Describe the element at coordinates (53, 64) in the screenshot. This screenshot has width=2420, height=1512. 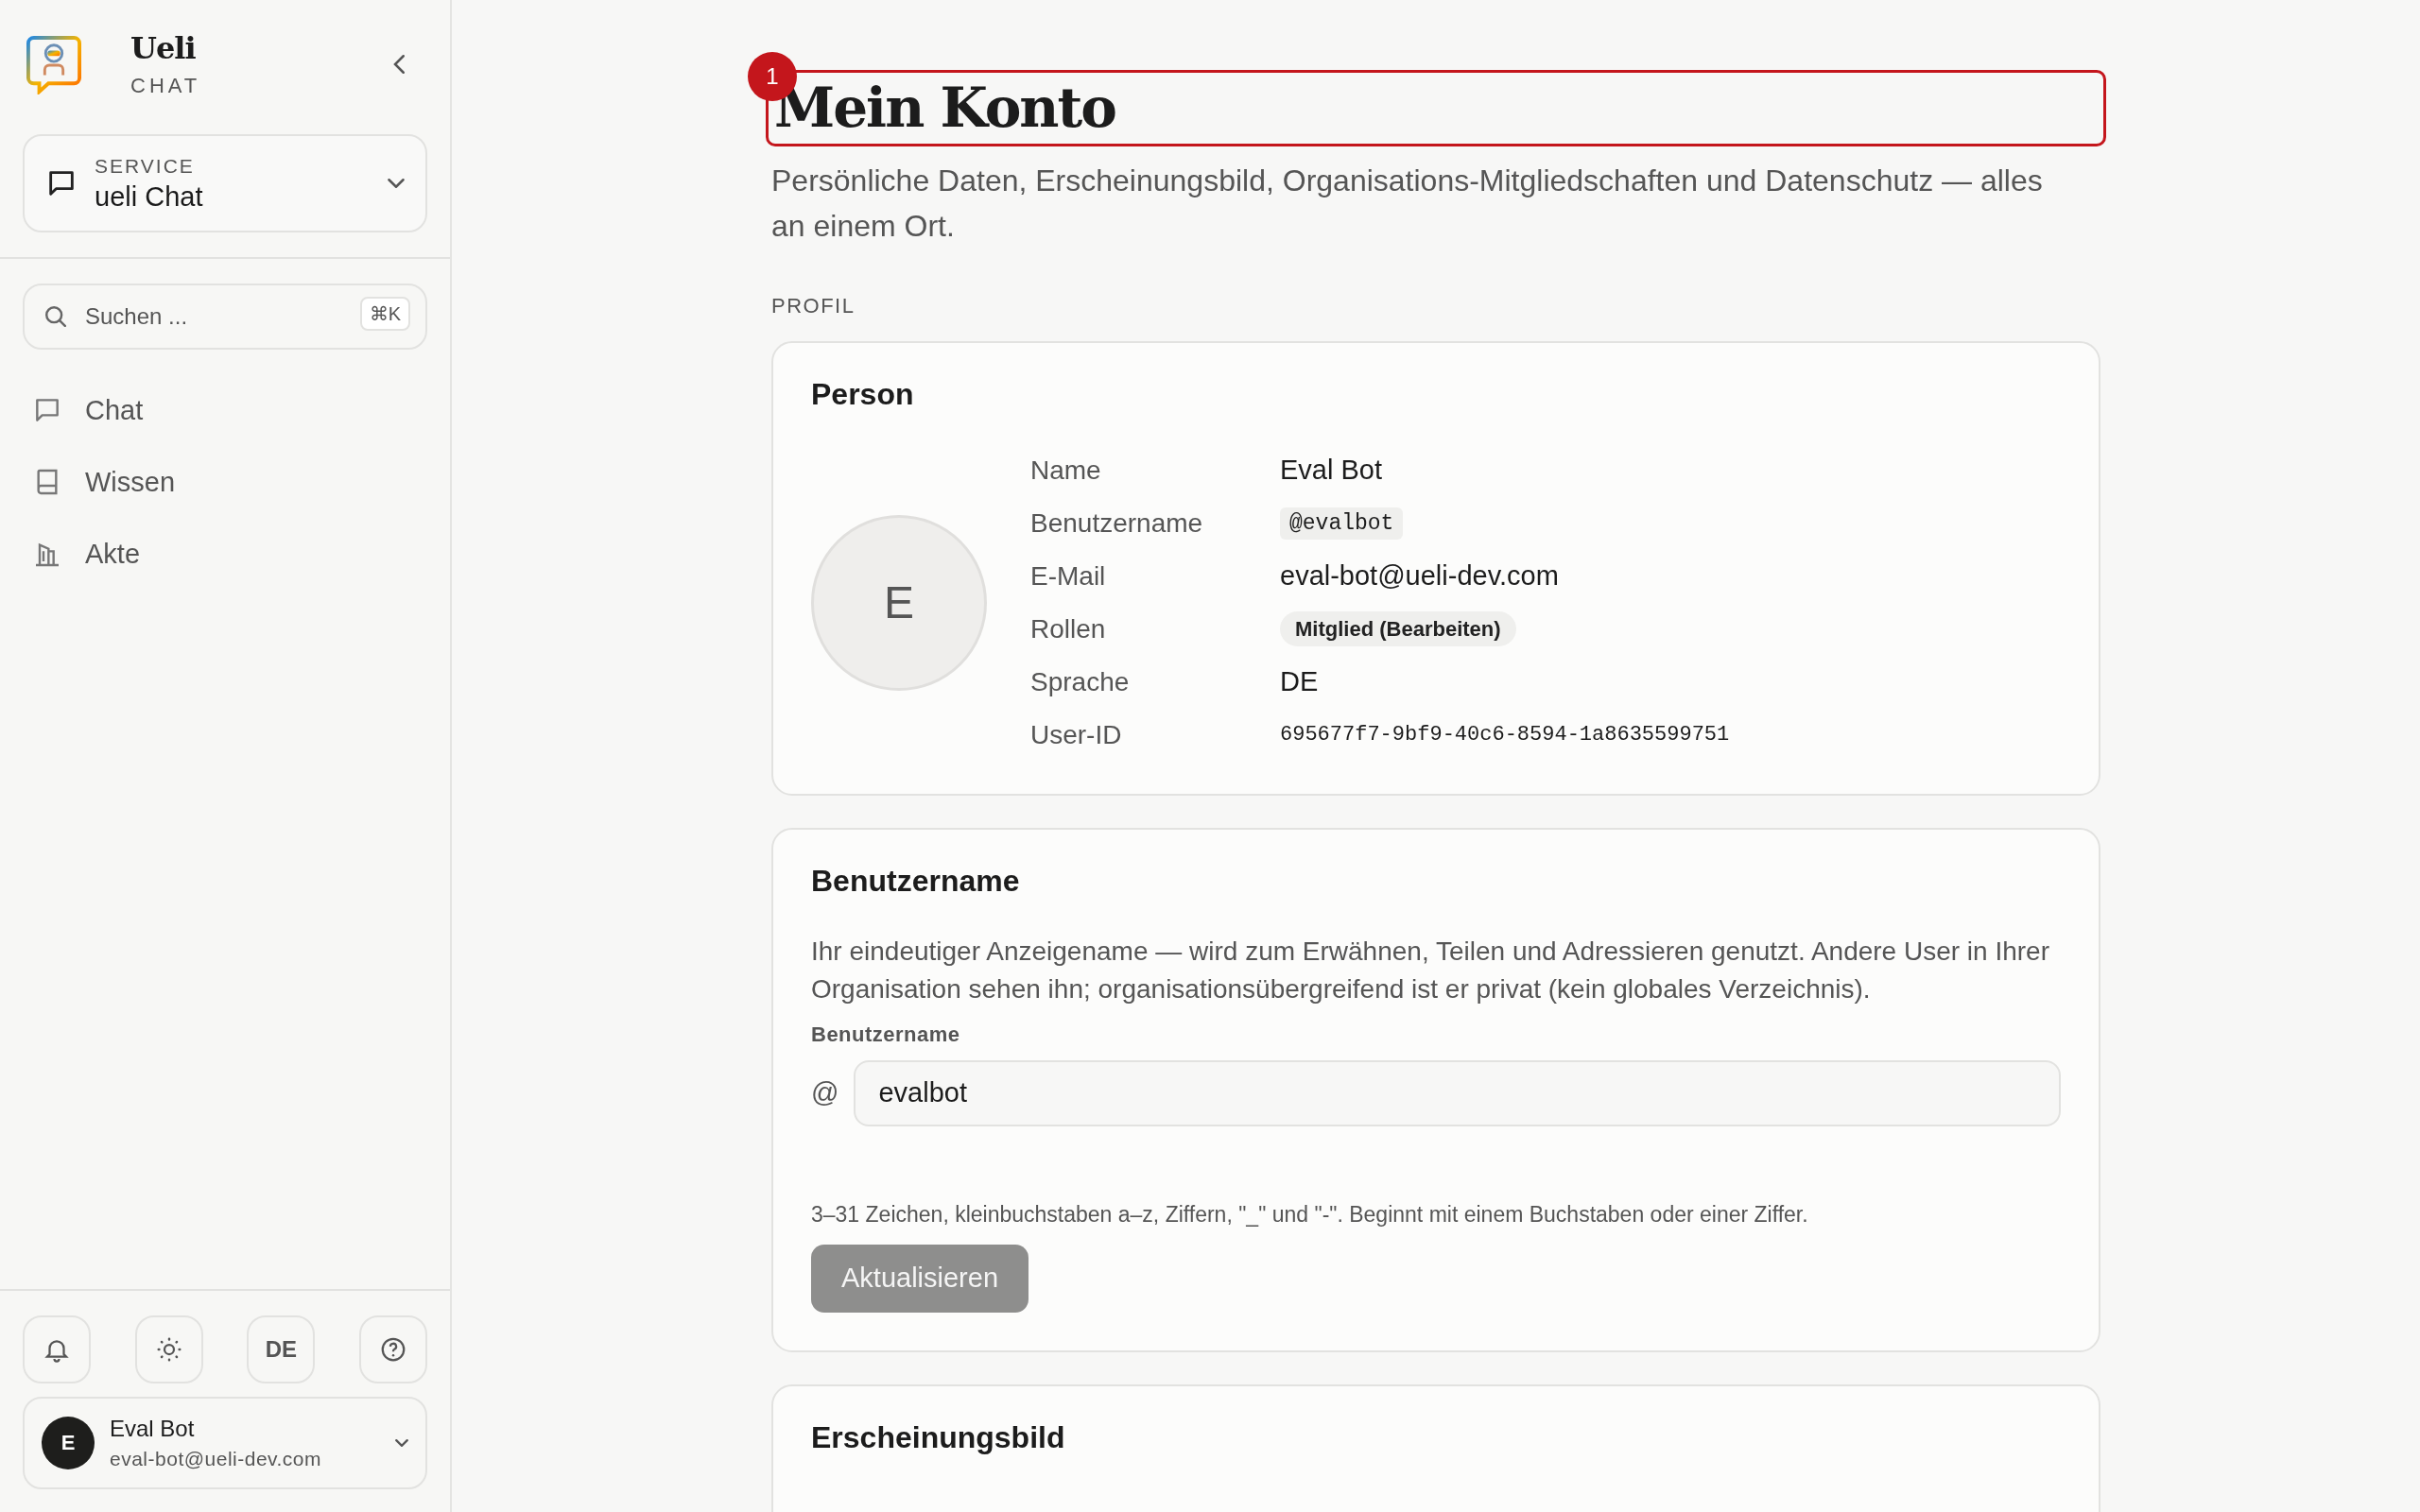
I see `logo-icon` at that location.